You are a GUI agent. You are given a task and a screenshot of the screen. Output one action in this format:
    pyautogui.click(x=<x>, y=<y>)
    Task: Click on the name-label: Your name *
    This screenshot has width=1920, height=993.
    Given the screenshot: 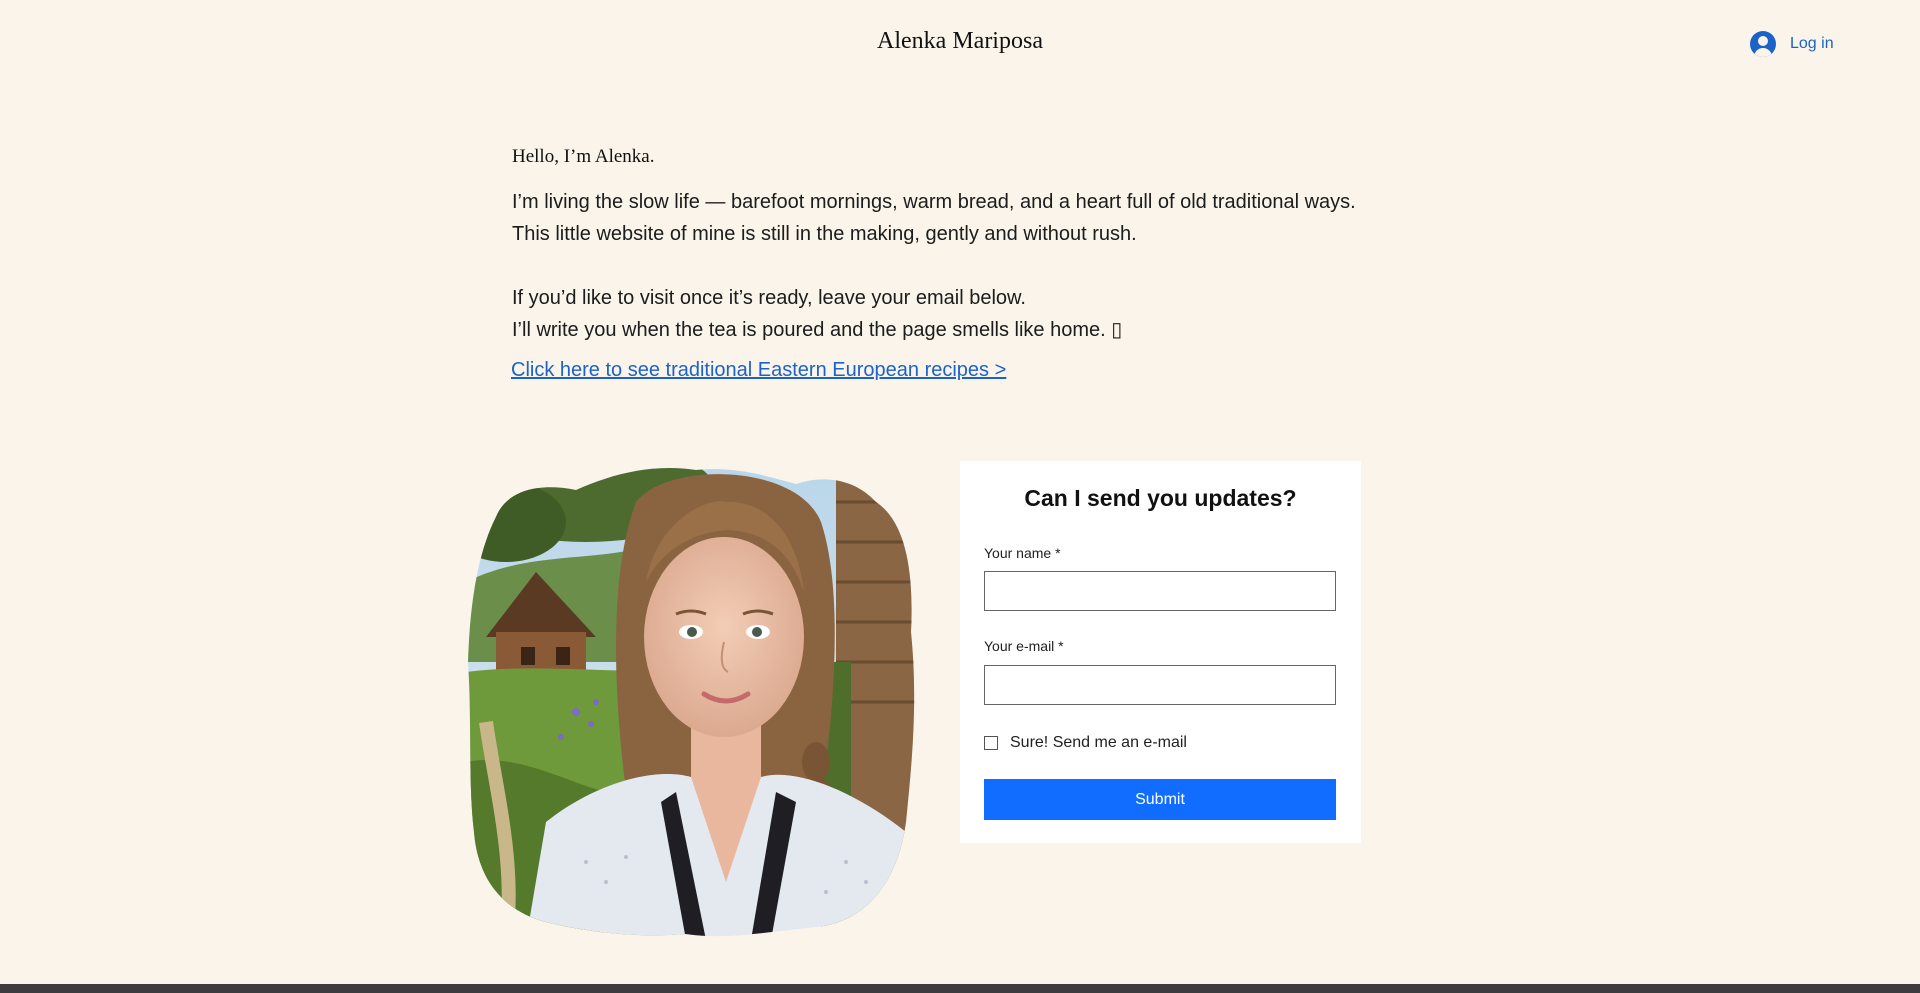 What is the action you would take?
    pyautogui.click(x=1022, y=553)
    